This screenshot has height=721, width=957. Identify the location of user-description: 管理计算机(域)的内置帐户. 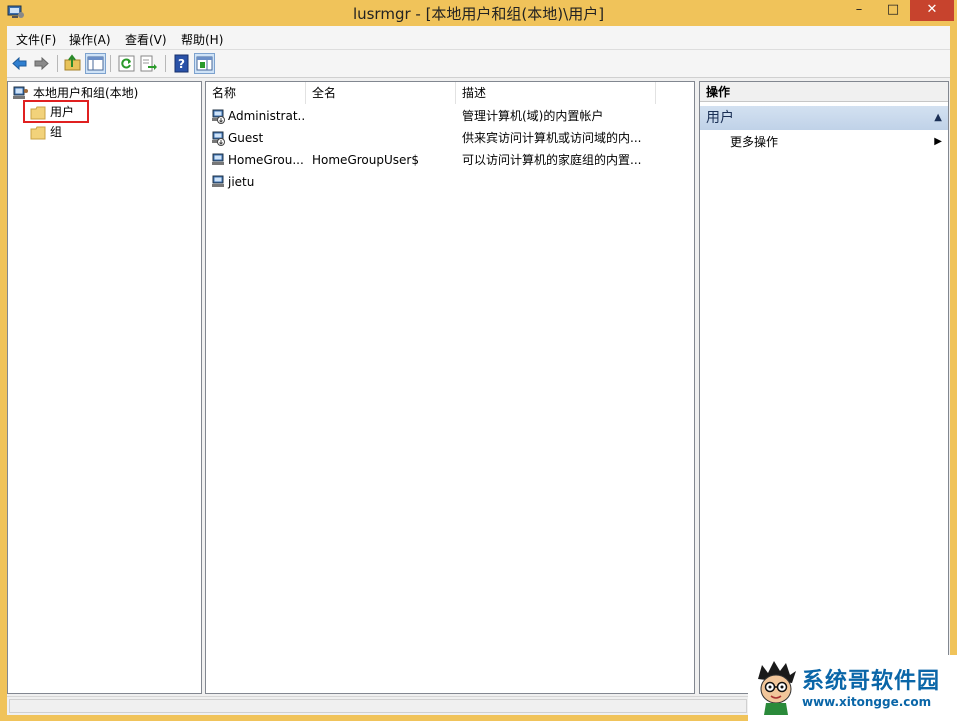
(533, 116).